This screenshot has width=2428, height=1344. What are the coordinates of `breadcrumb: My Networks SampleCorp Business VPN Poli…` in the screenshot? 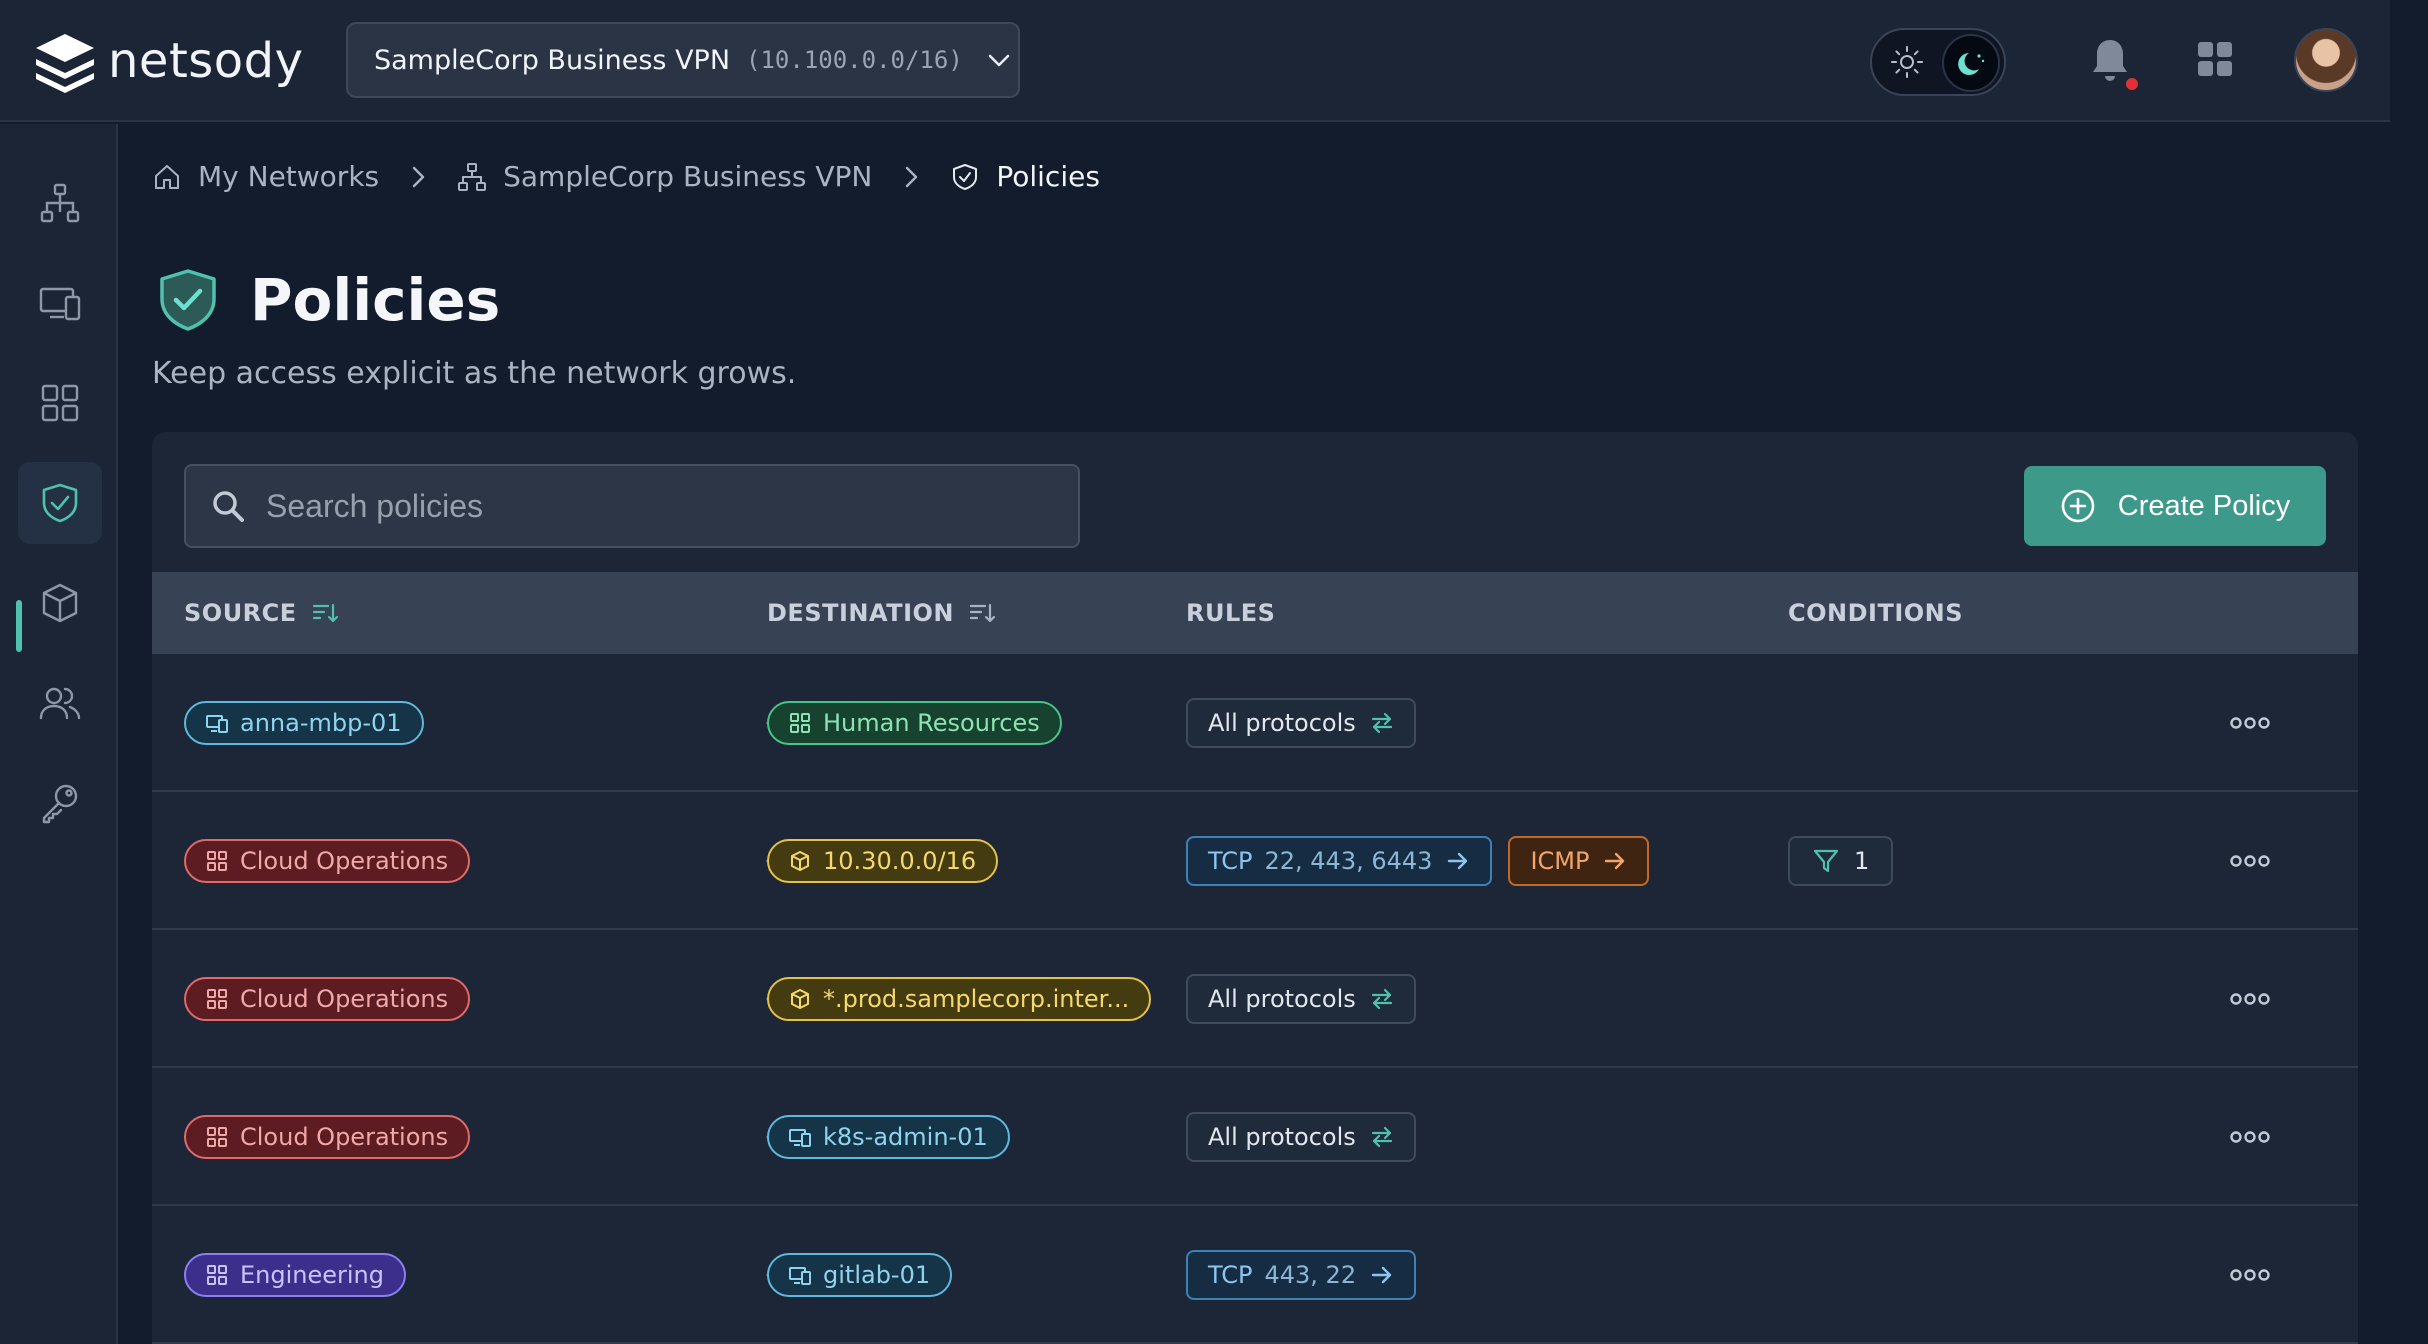 It's located at (626, 176).